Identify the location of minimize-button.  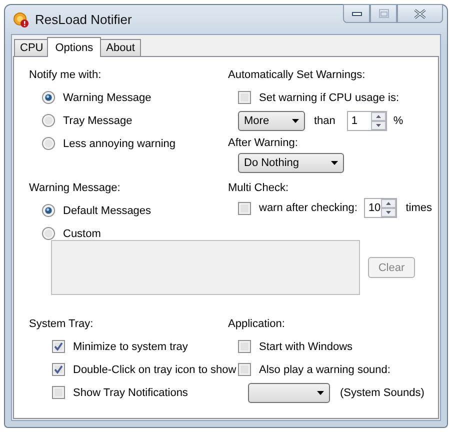
(356, 13).